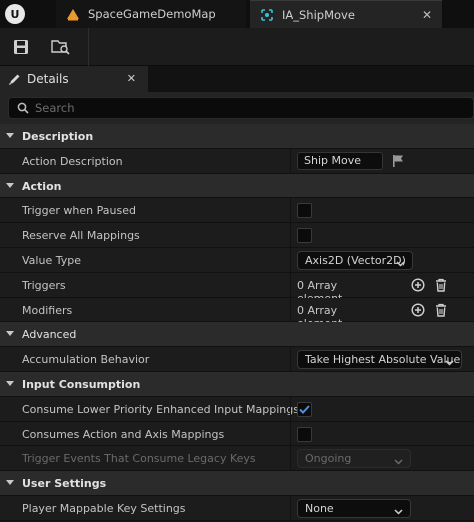 The width and height of the screenshot is (474, 522). What do you see at coordinates (237, 161) in the screenshot?
I see `property-row: Action Description` at bounding box center [237, 161].